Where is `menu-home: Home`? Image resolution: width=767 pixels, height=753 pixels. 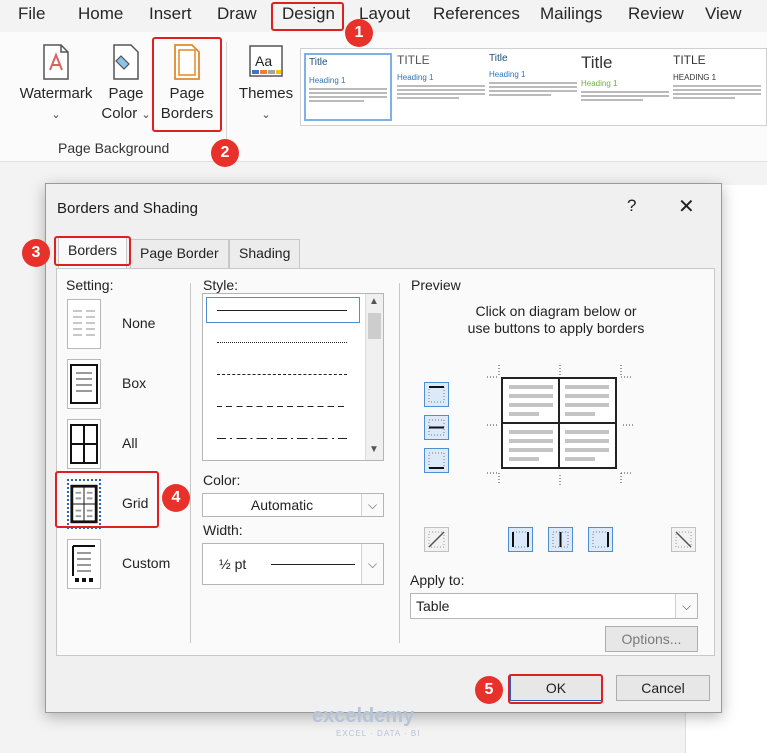 menu-home: Home is located at coordinates (100, 14).